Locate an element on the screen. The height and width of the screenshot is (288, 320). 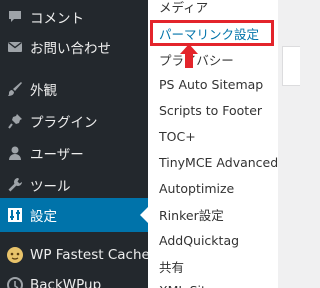
submenu-item-autoptimize: Autoptimize is located at coordinates (213, 188).